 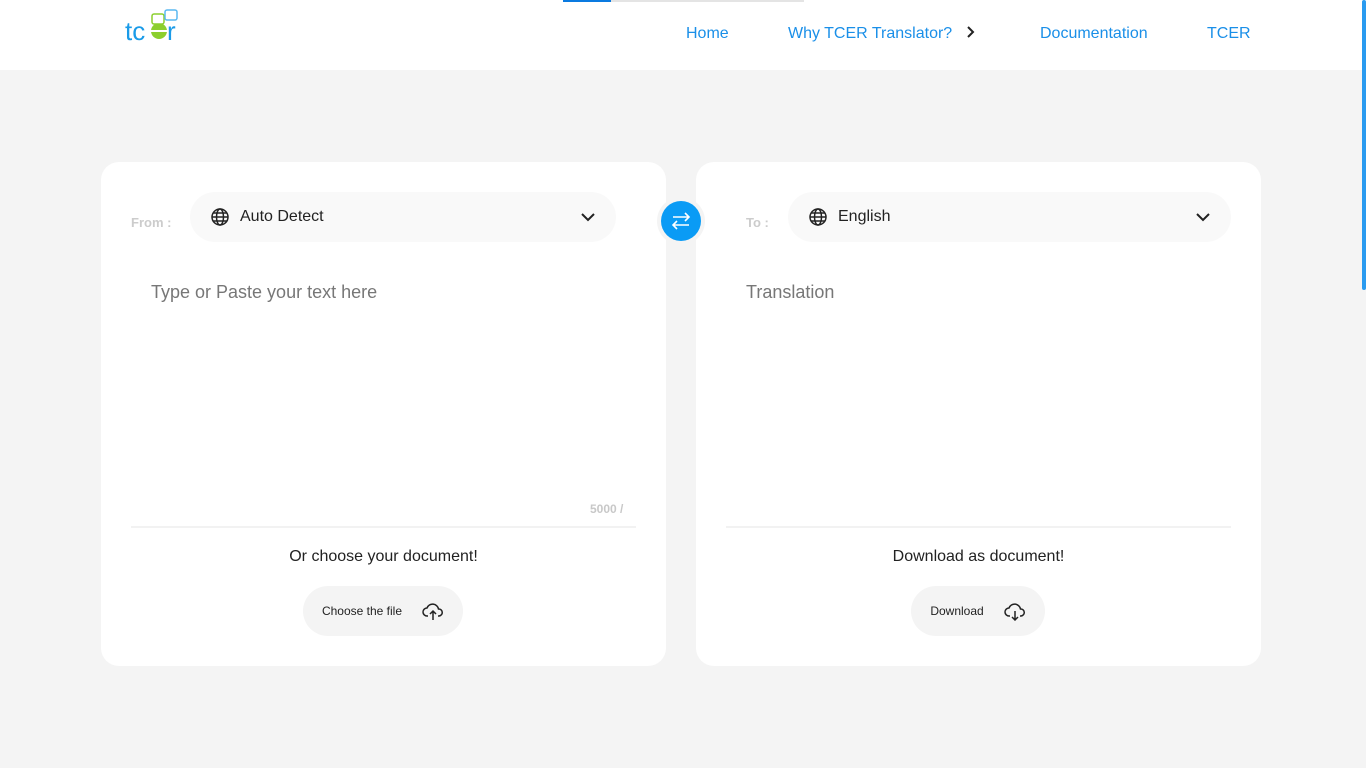 What do you see at coordinates (433, 611) in the screenshot?
I see `cloud-upload-icon` at bounding box center [433, 611].